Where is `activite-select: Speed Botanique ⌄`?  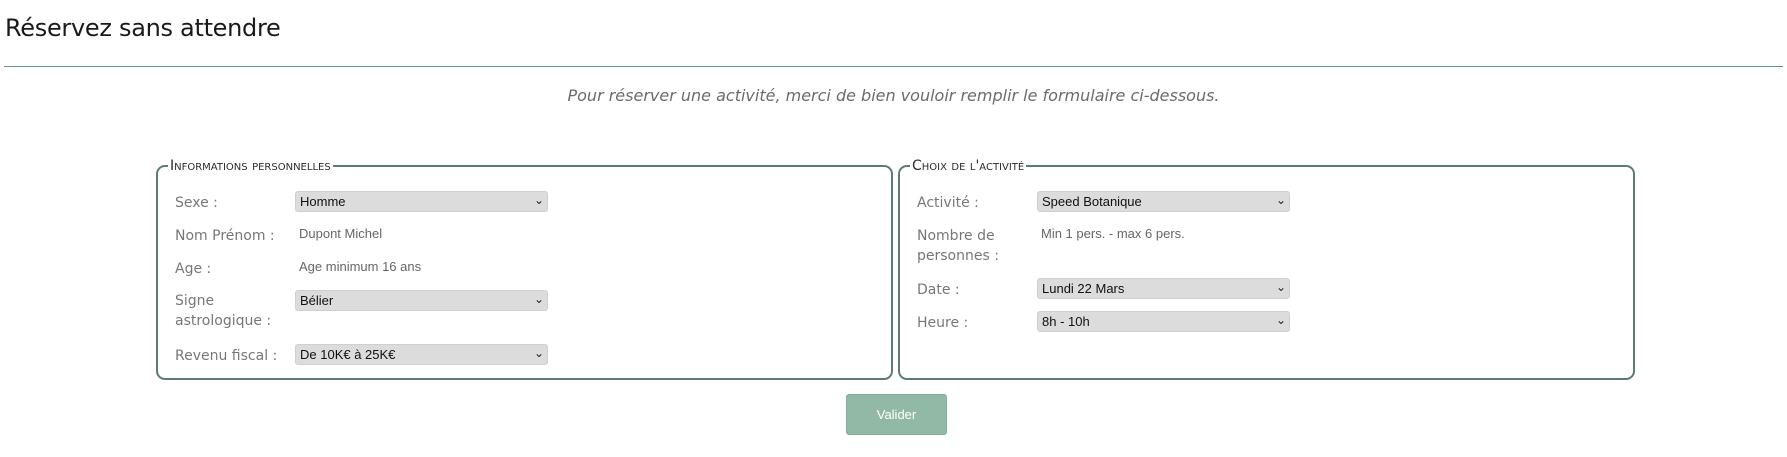 activite-select: Speed Botanique ⌄ is located at coordinates (1163, 201).